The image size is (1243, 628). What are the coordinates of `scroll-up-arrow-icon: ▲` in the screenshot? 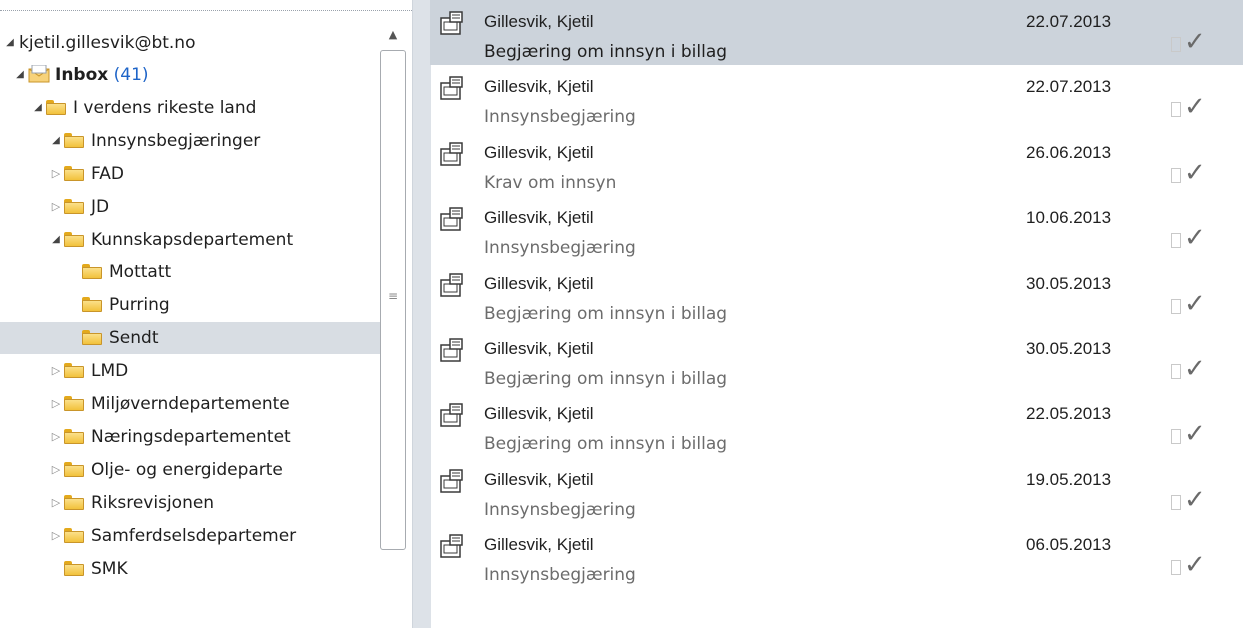 It's located at (393, 35).